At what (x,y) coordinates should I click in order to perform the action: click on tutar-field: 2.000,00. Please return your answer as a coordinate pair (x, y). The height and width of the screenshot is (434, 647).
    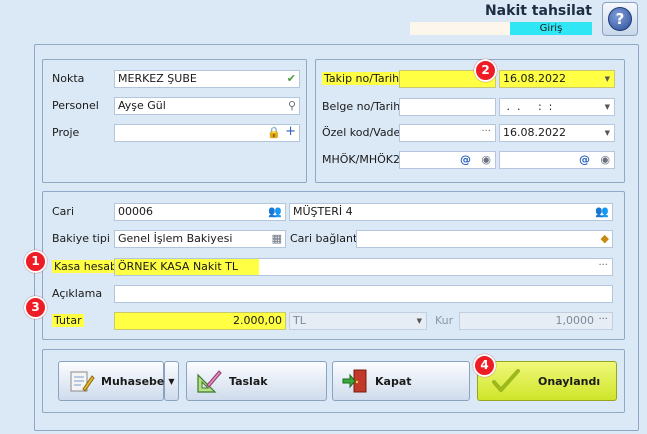
    Looking at the image, I should click on (200, 321).